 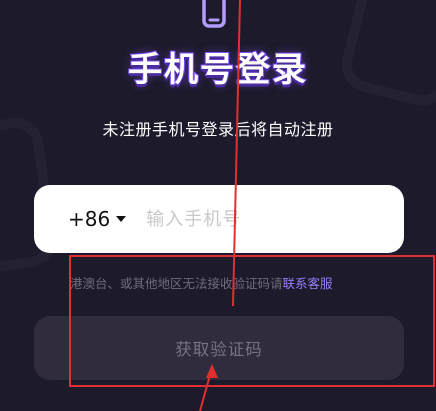 I want to click on phone-icon, so click(x=214, y=14).